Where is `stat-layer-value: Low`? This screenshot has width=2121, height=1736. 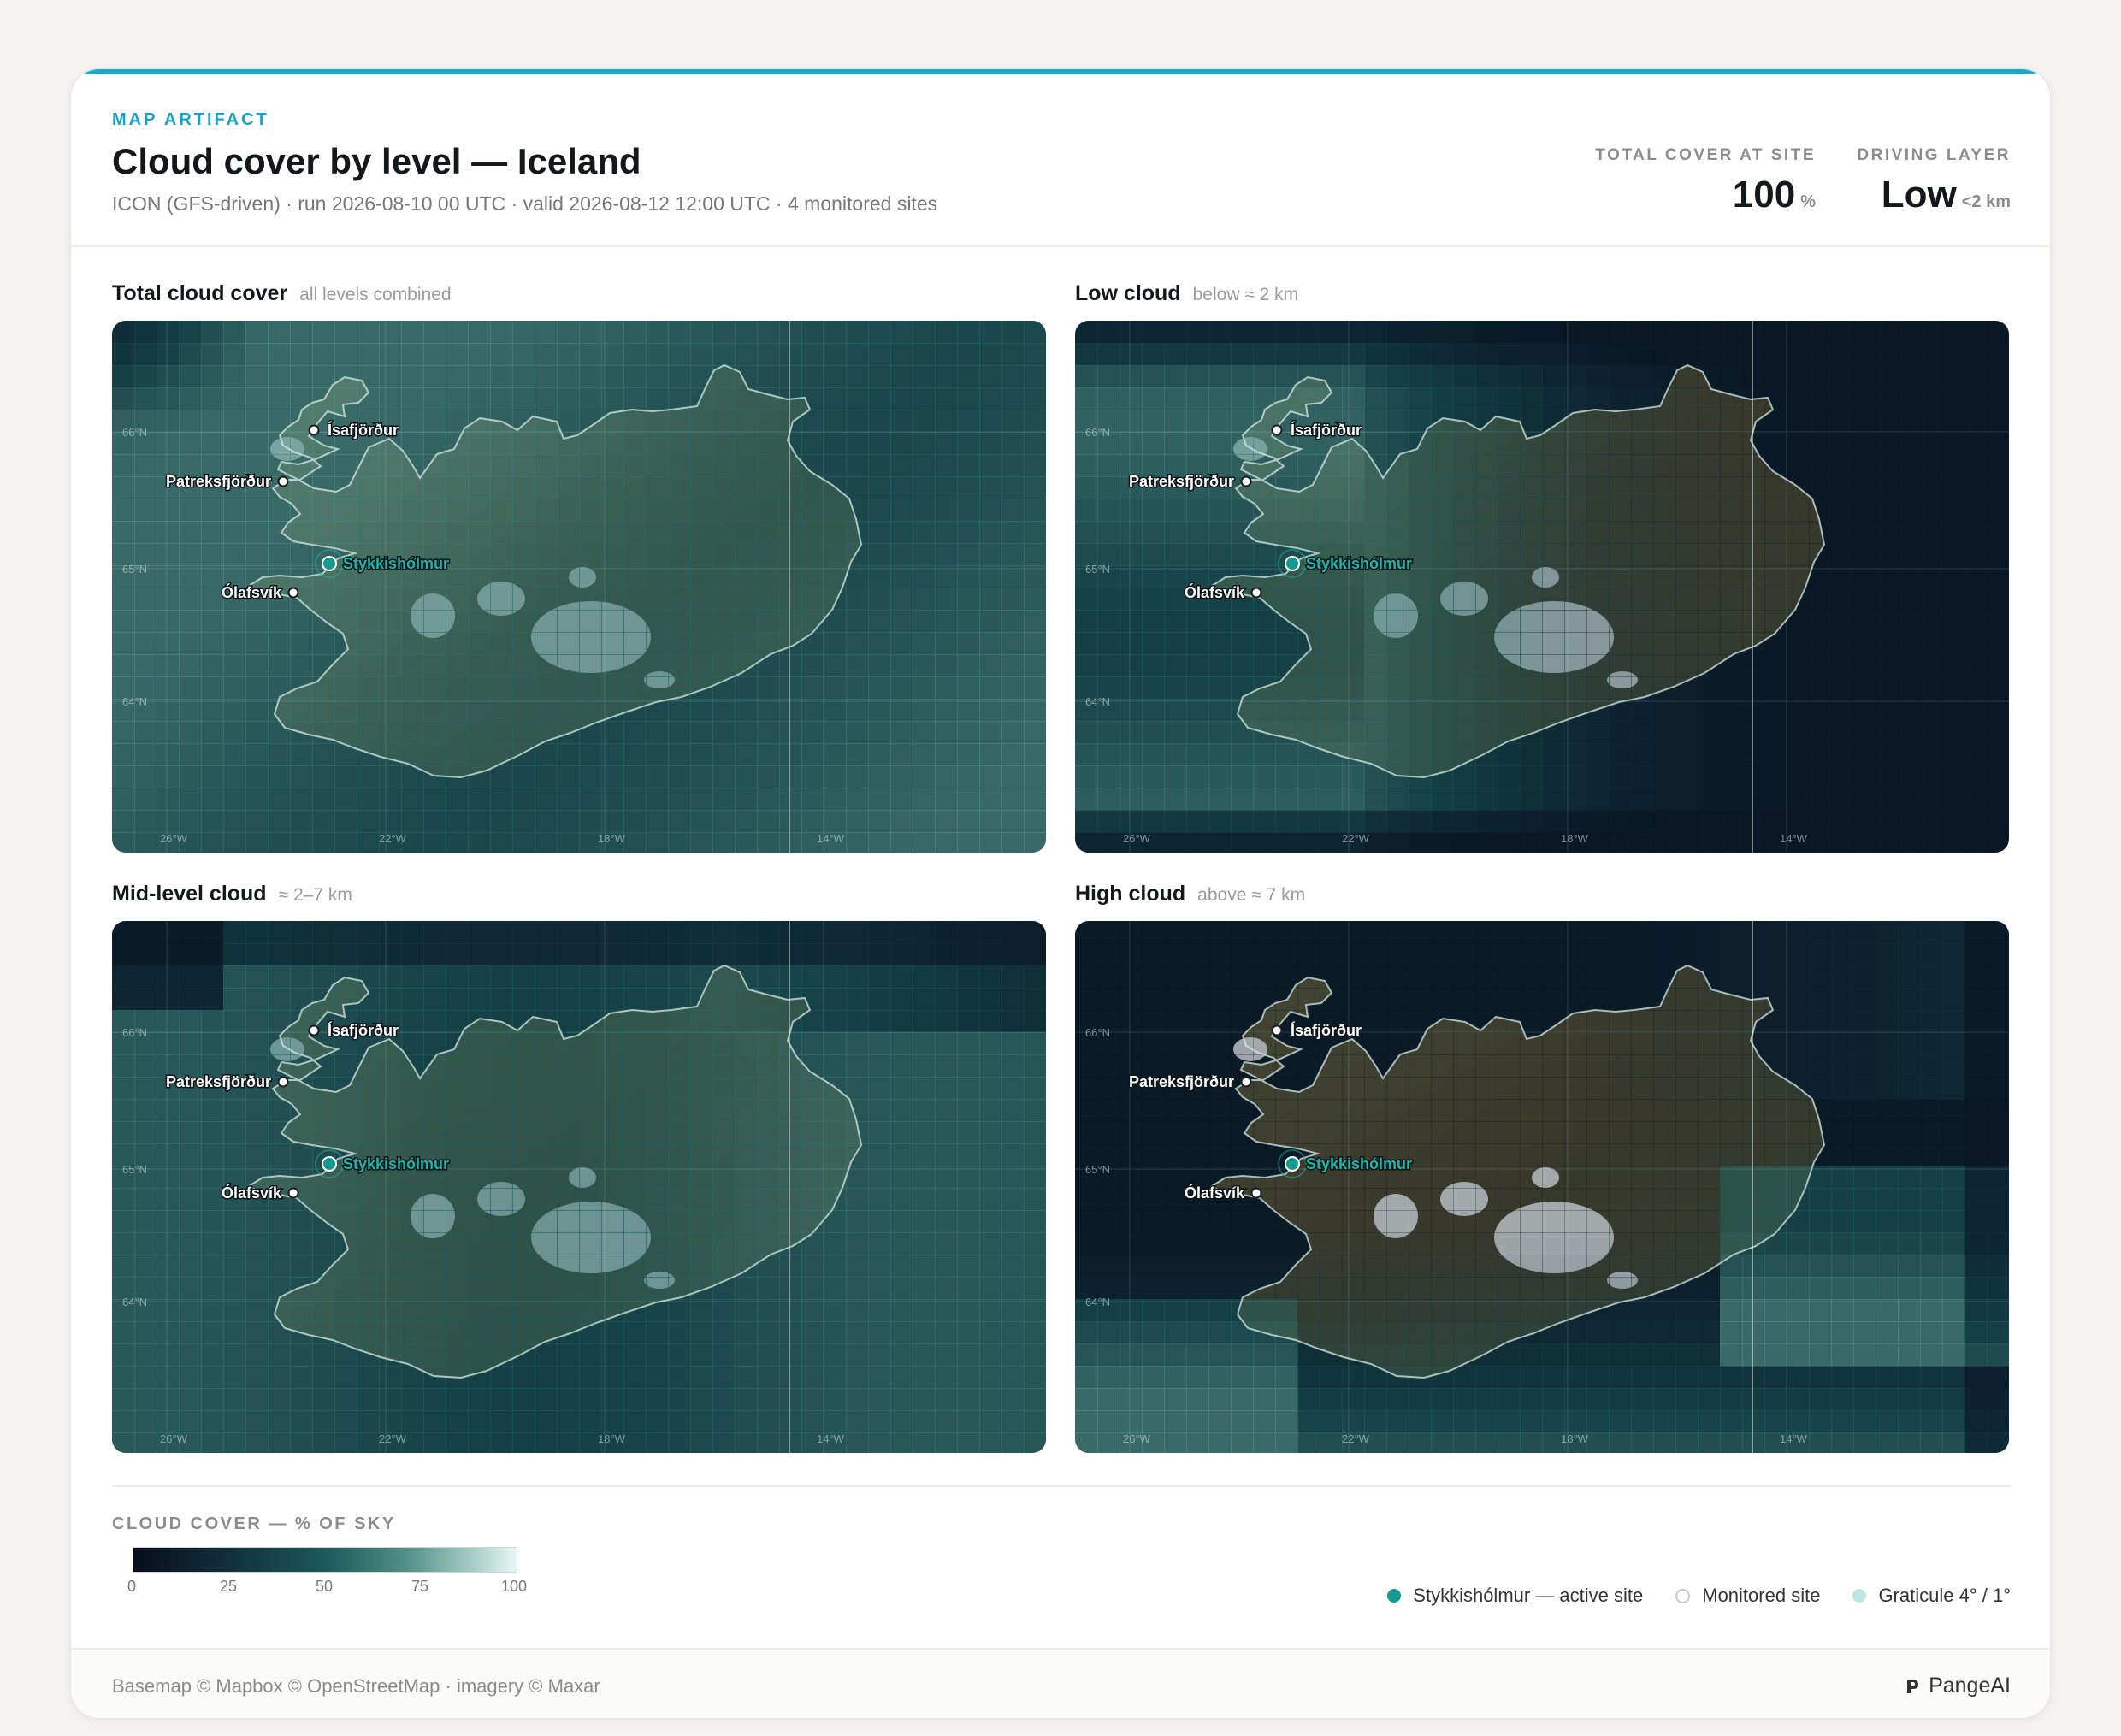
stat-layer-value: Low is located at coordinates (1919, 195).